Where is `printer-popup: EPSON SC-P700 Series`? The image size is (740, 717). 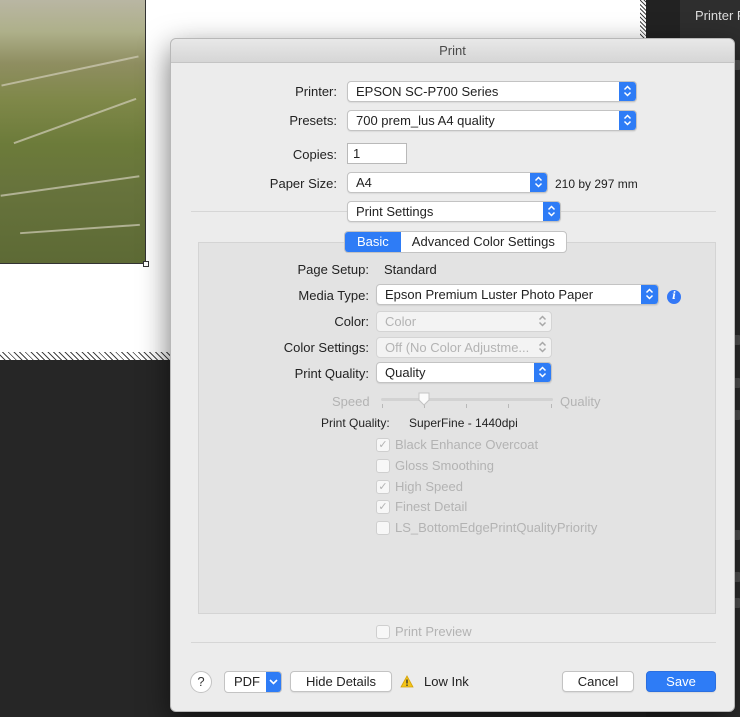 printer-popup: EPSON SC-P700 Series is located at coordinates (492, 91).